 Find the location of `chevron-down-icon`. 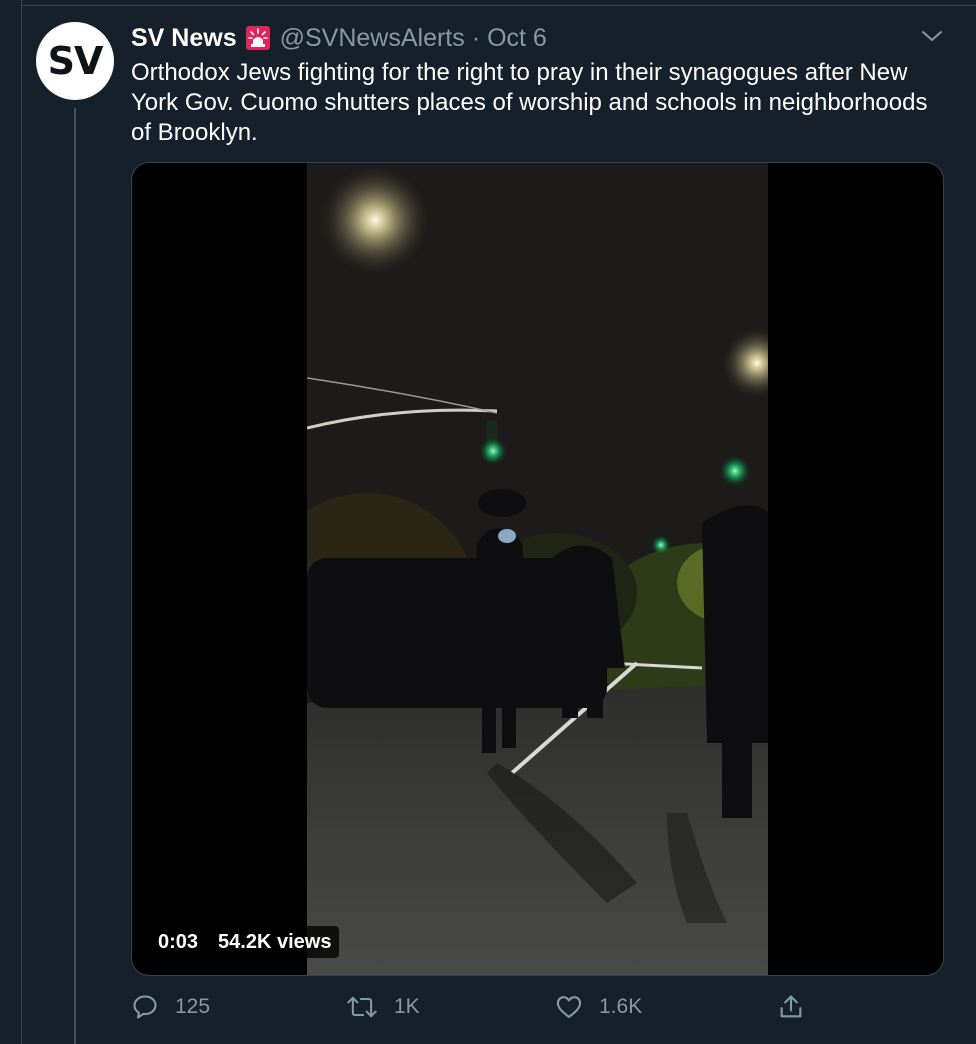

chevron-down-icon is located at coordinates (932, 36).